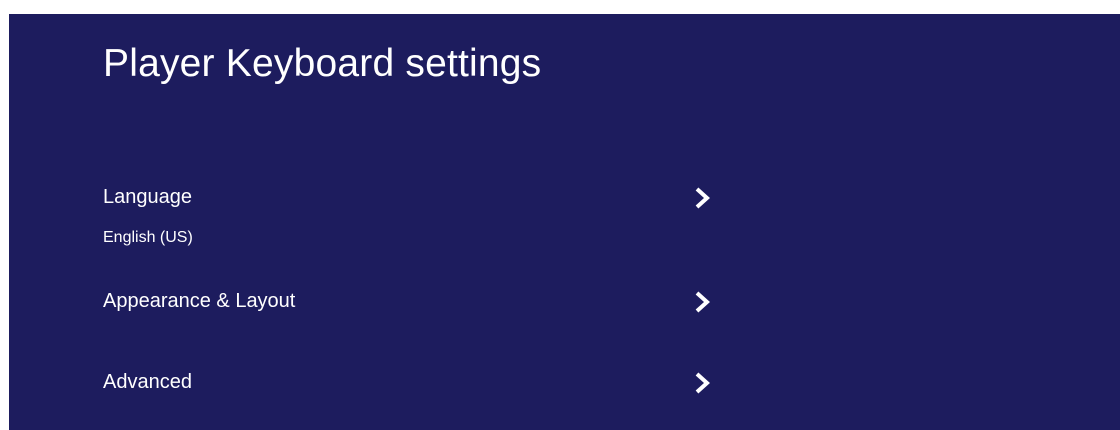  I want to click on setting-value-language: English (US), so click(148, 237).